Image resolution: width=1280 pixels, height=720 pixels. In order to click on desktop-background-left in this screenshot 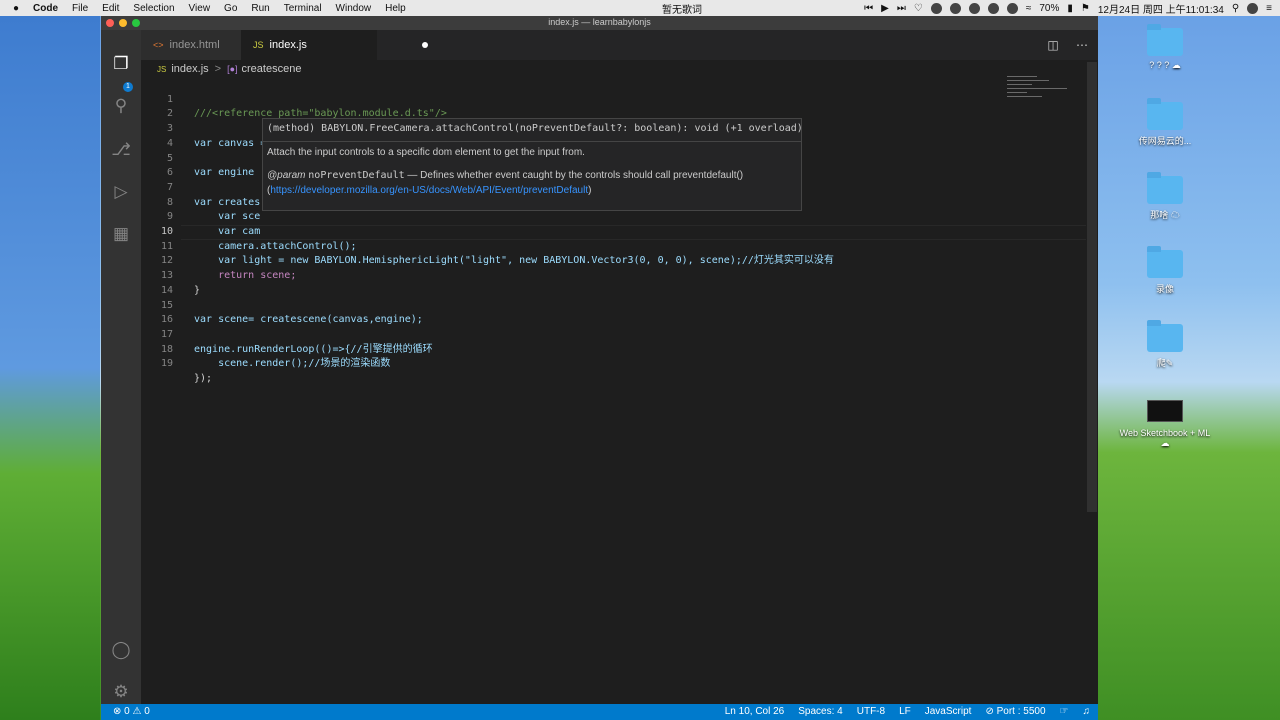, I will do `click(50, 368)`.